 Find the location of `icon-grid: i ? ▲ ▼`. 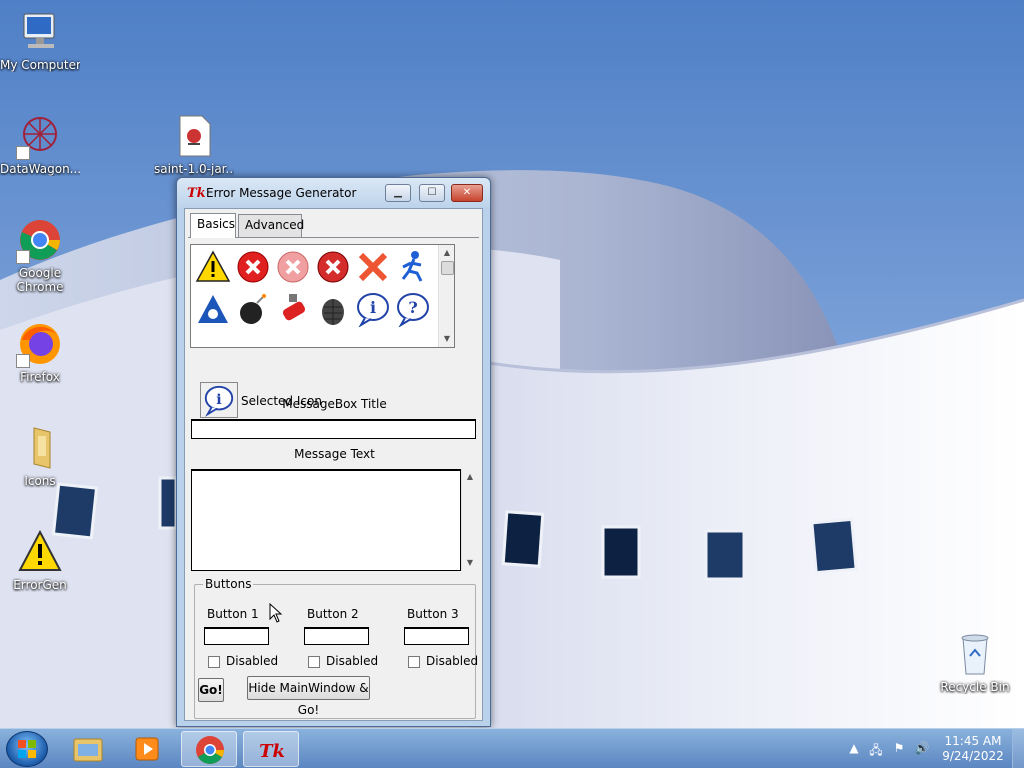

icon-grid: i ? ▲ ▼ is located at coordinates (322, 296).